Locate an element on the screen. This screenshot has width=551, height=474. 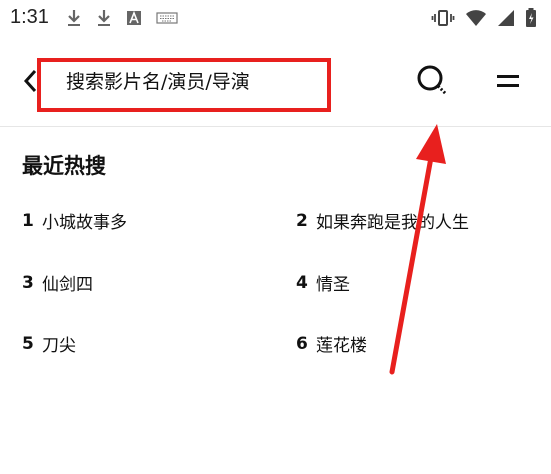
annotation-arrow is located at coordinates (417, 249).